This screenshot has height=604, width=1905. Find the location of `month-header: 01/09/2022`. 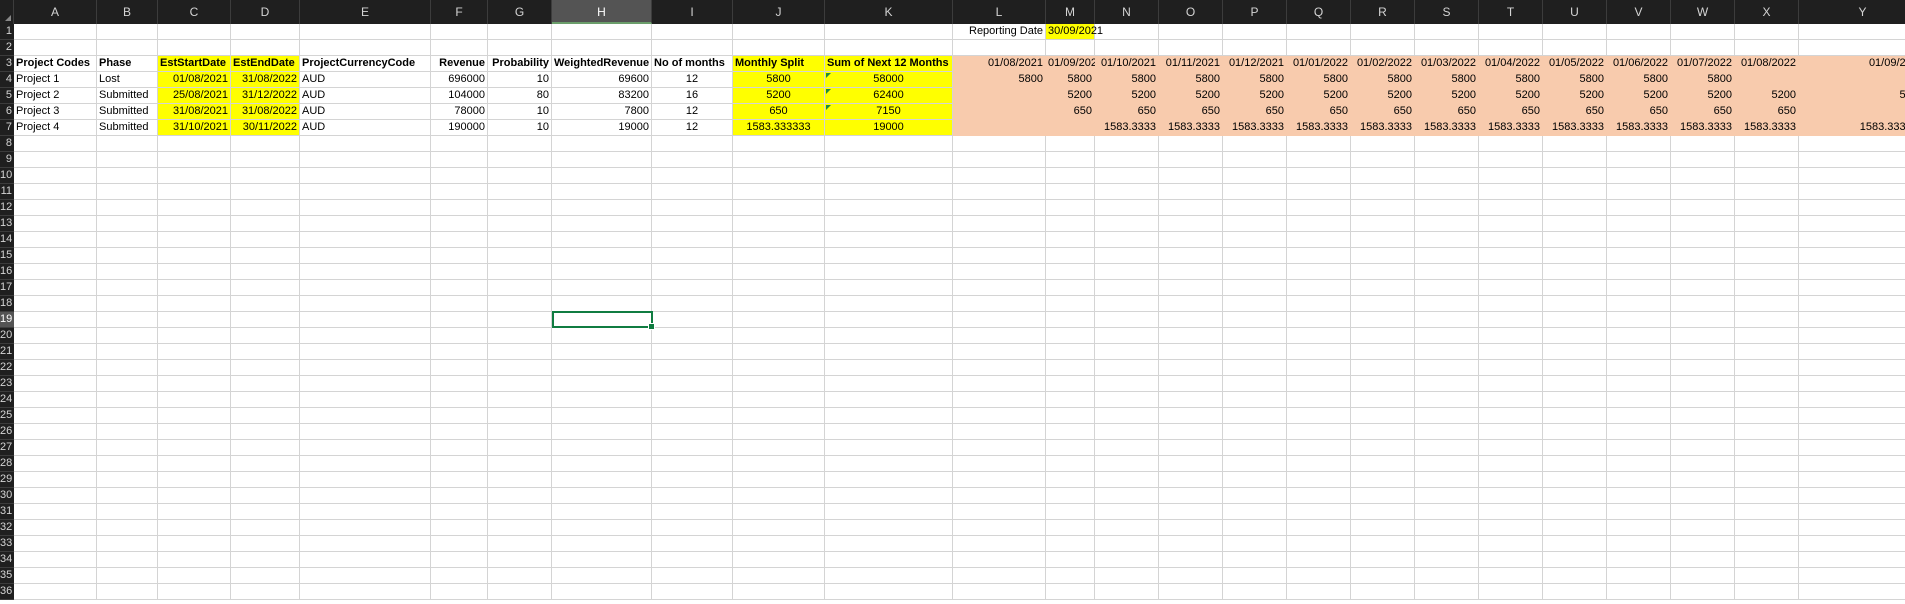

month-header: 01/09/2022 is located at coordinates (1852, 64).